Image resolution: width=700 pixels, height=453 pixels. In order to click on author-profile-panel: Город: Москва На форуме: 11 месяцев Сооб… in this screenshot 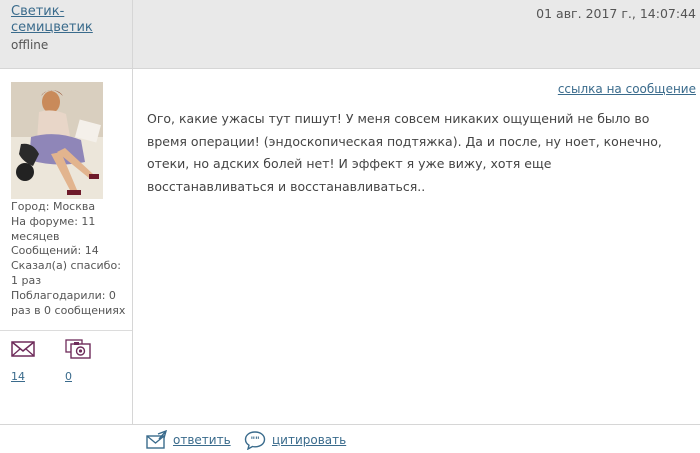, I will do `click(66, 247)`.